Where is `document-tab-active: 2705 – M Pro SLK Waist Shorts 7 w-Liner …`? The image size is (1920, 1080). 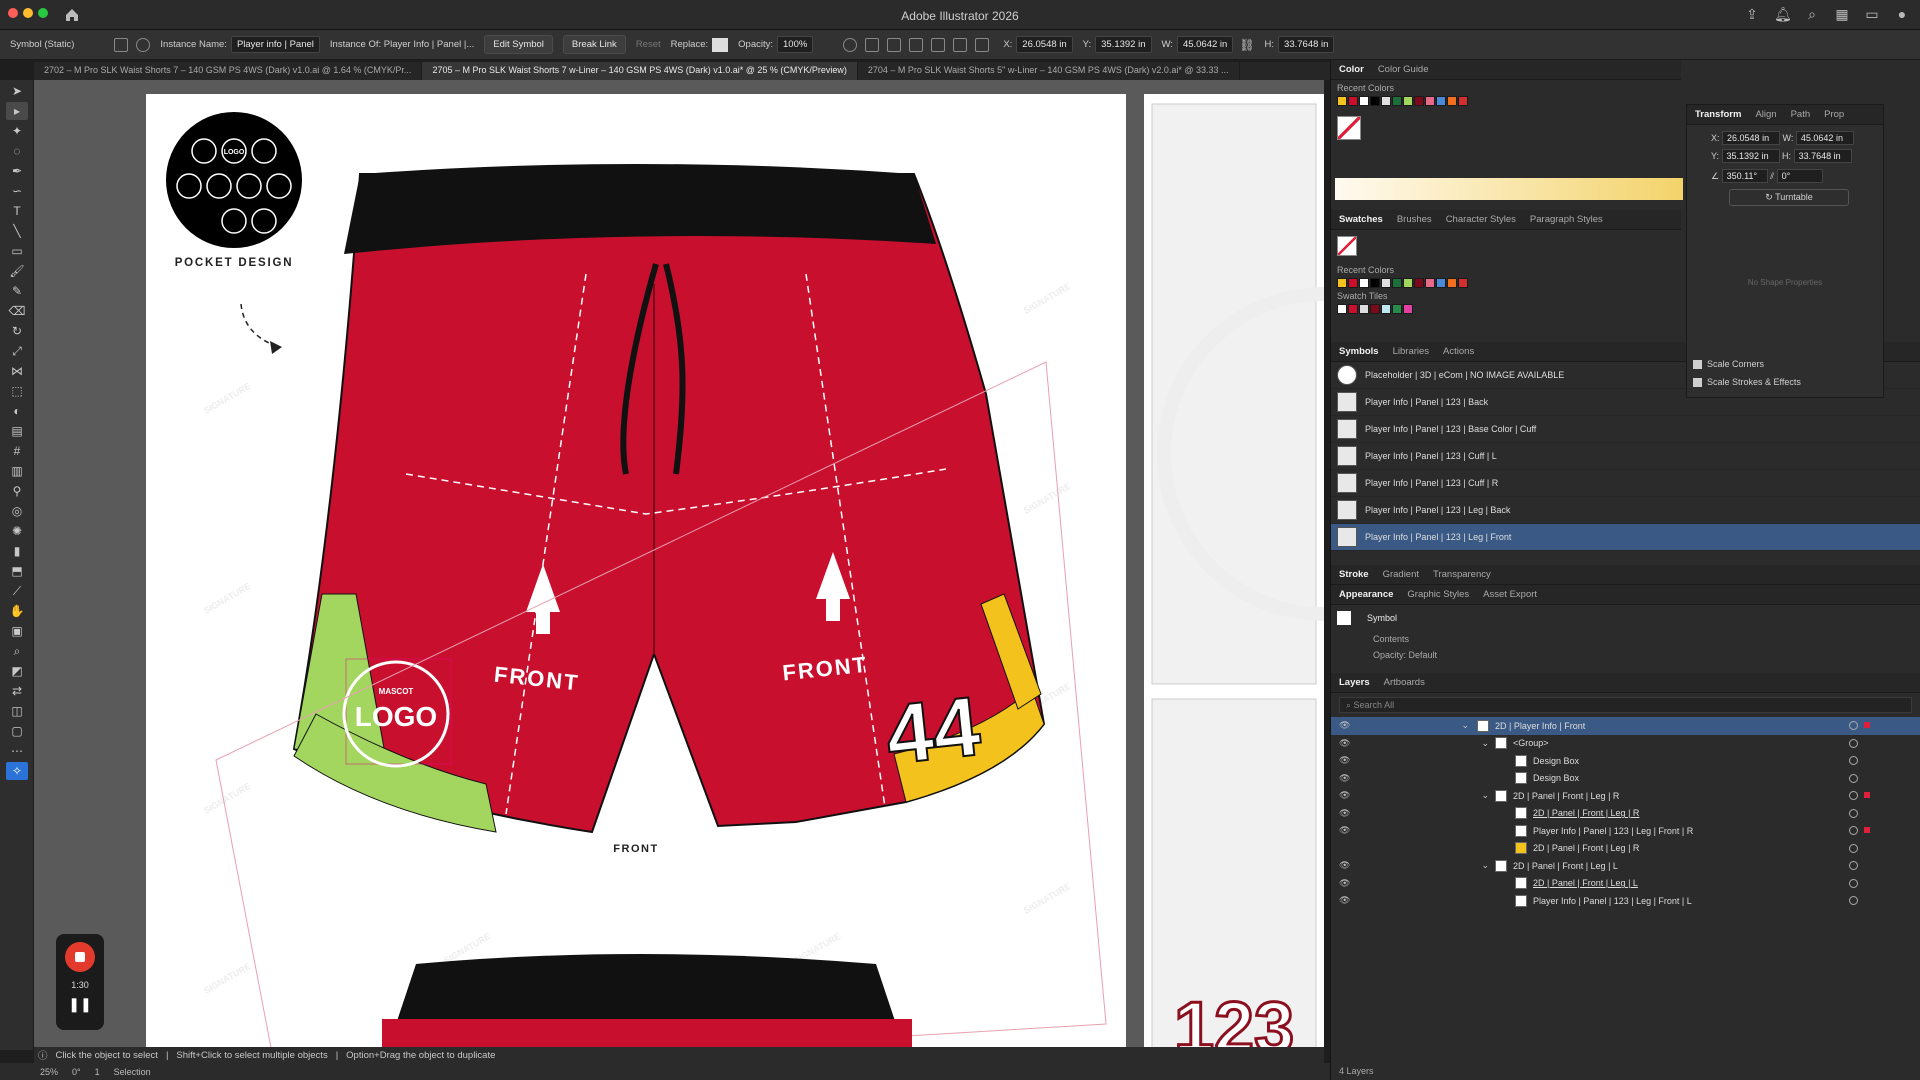
document-tab-active: 2705 – M Pro SLK Waist Shorts 7 w-Liner … is located at coordinates (640, 71).